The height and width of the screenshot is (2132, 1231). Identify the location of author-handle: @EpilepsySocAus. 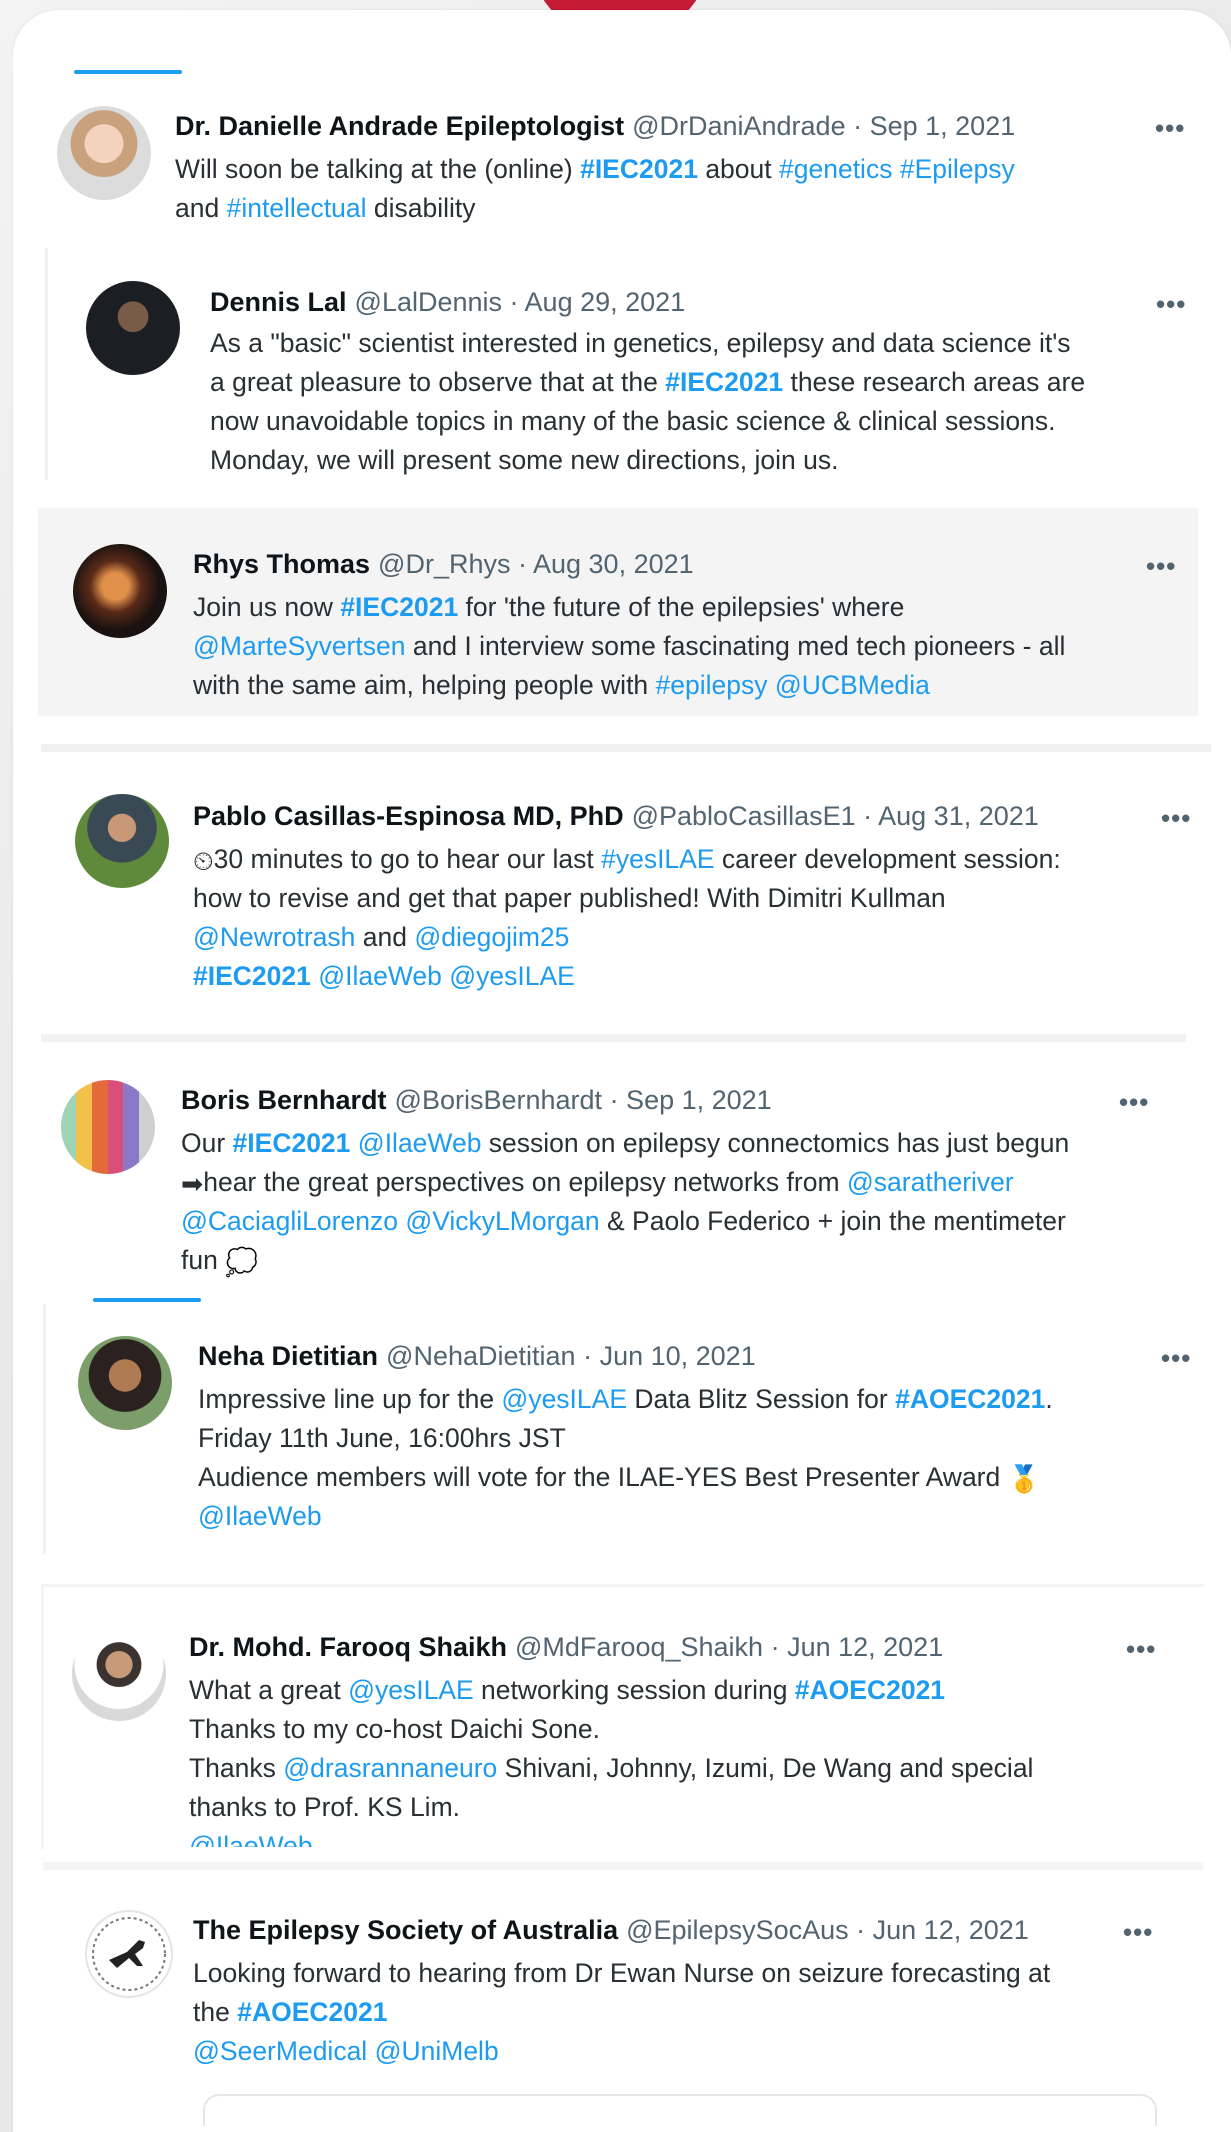
(737, 1930).